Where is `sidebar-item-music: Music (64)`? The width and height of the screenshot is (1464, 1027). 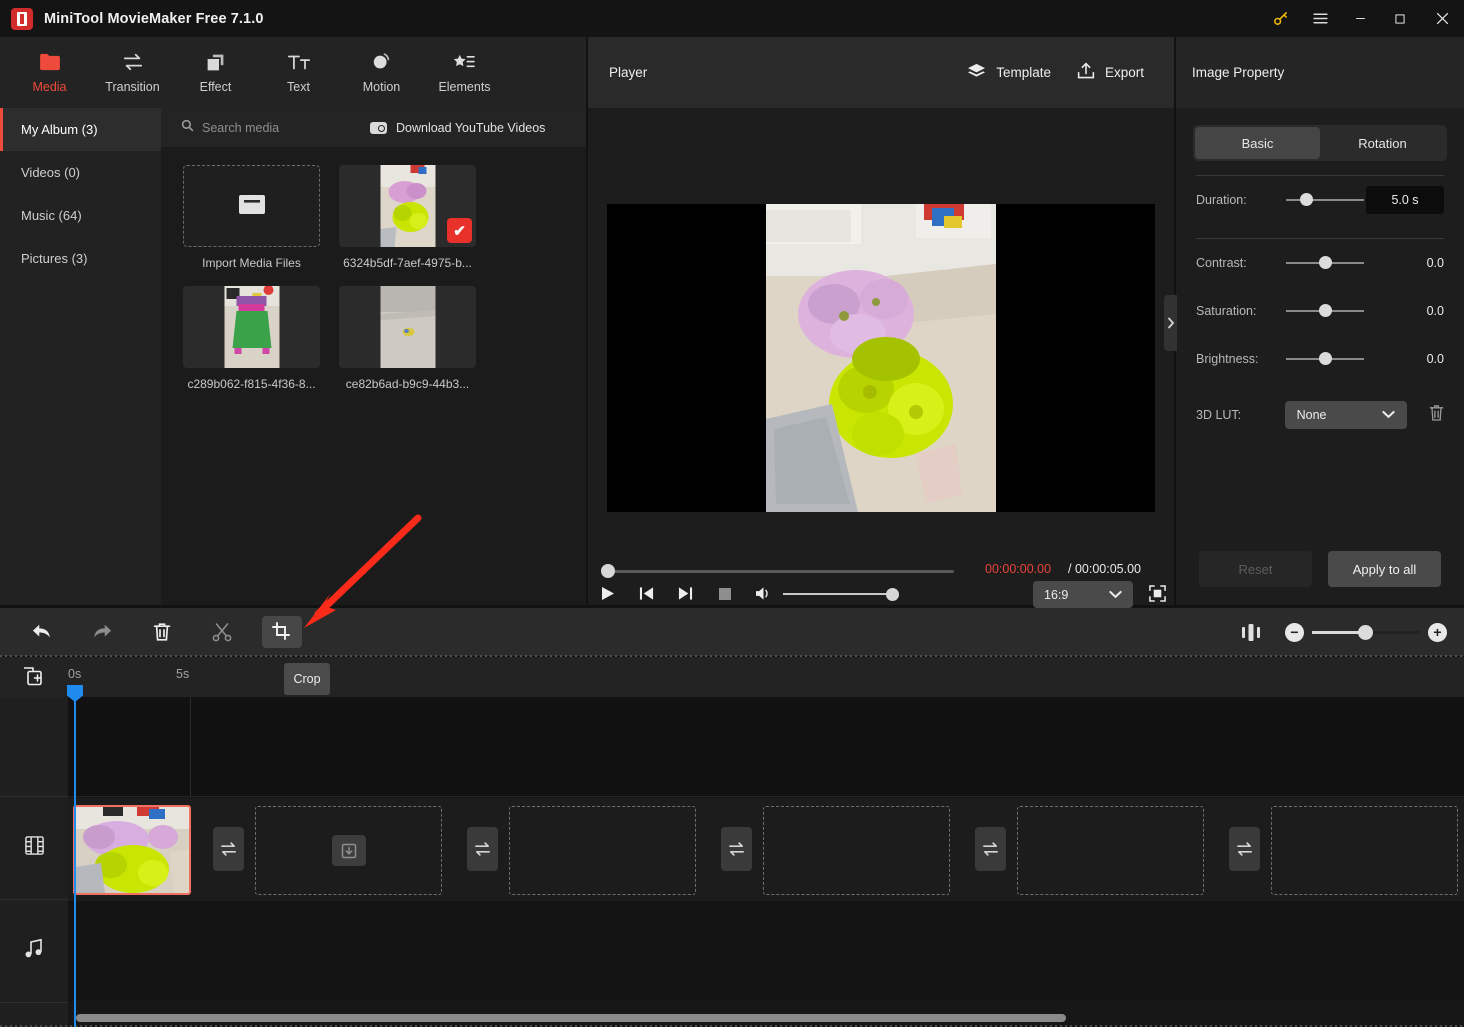 sidebar-item-music: Music (64) is located at coordinates (80, 215).